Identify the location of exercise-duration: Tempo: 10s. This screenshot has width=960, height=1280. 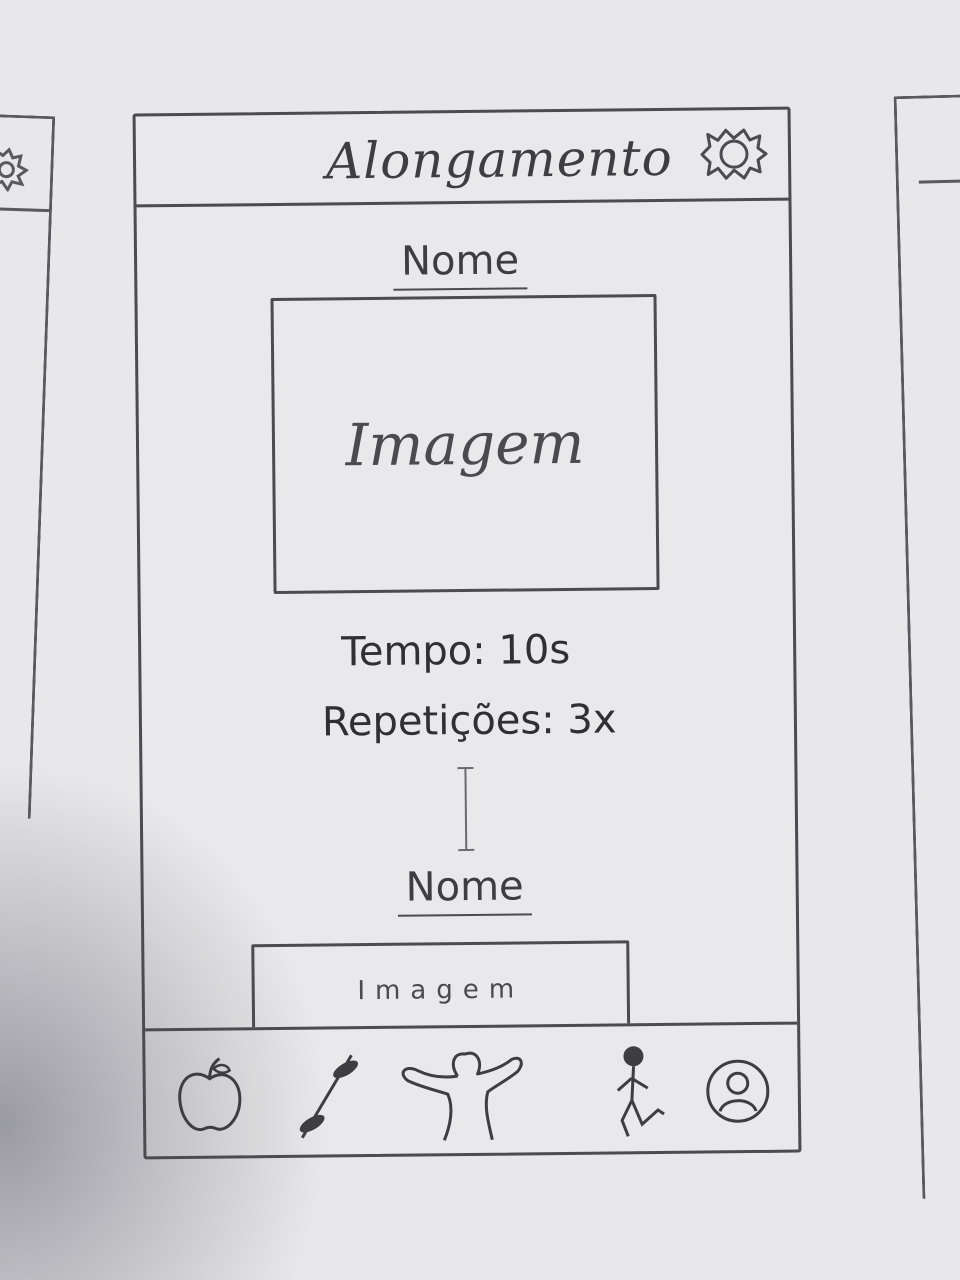
(455, 651).